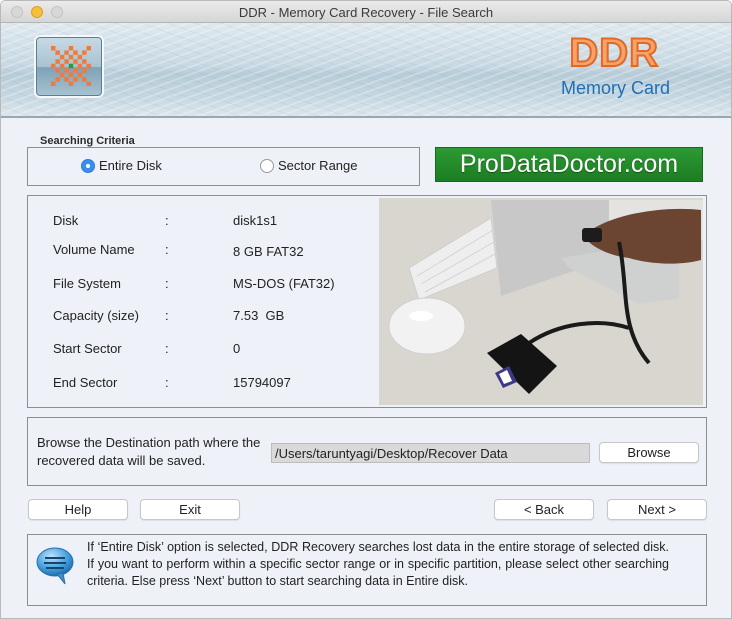 The width and height of the screenshot is (732, 619). Describe the element at coordinates (569, 164) in the screenshot. I see `prodatadoctor-banner: ProDataDoctor.com` at that location.